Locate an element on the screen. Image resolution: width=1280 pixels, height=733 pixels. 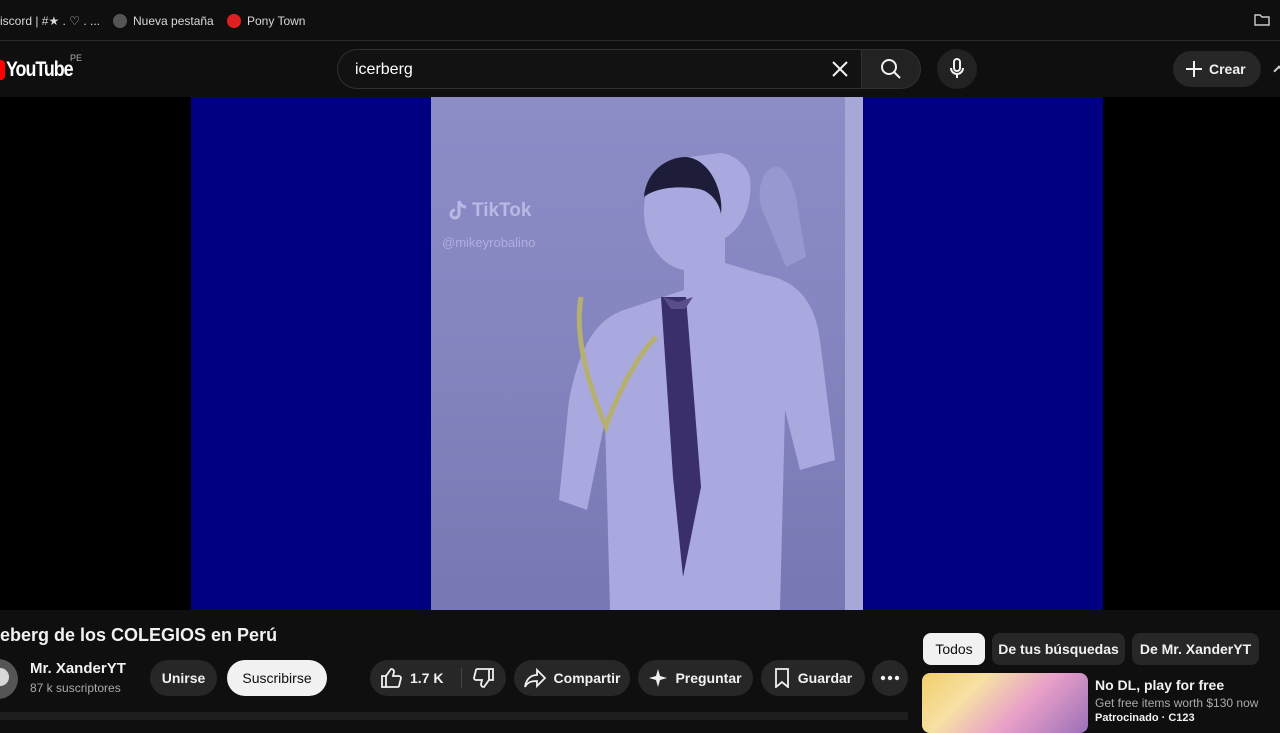
share-button: Compartir is located at coordinates (572, 678).